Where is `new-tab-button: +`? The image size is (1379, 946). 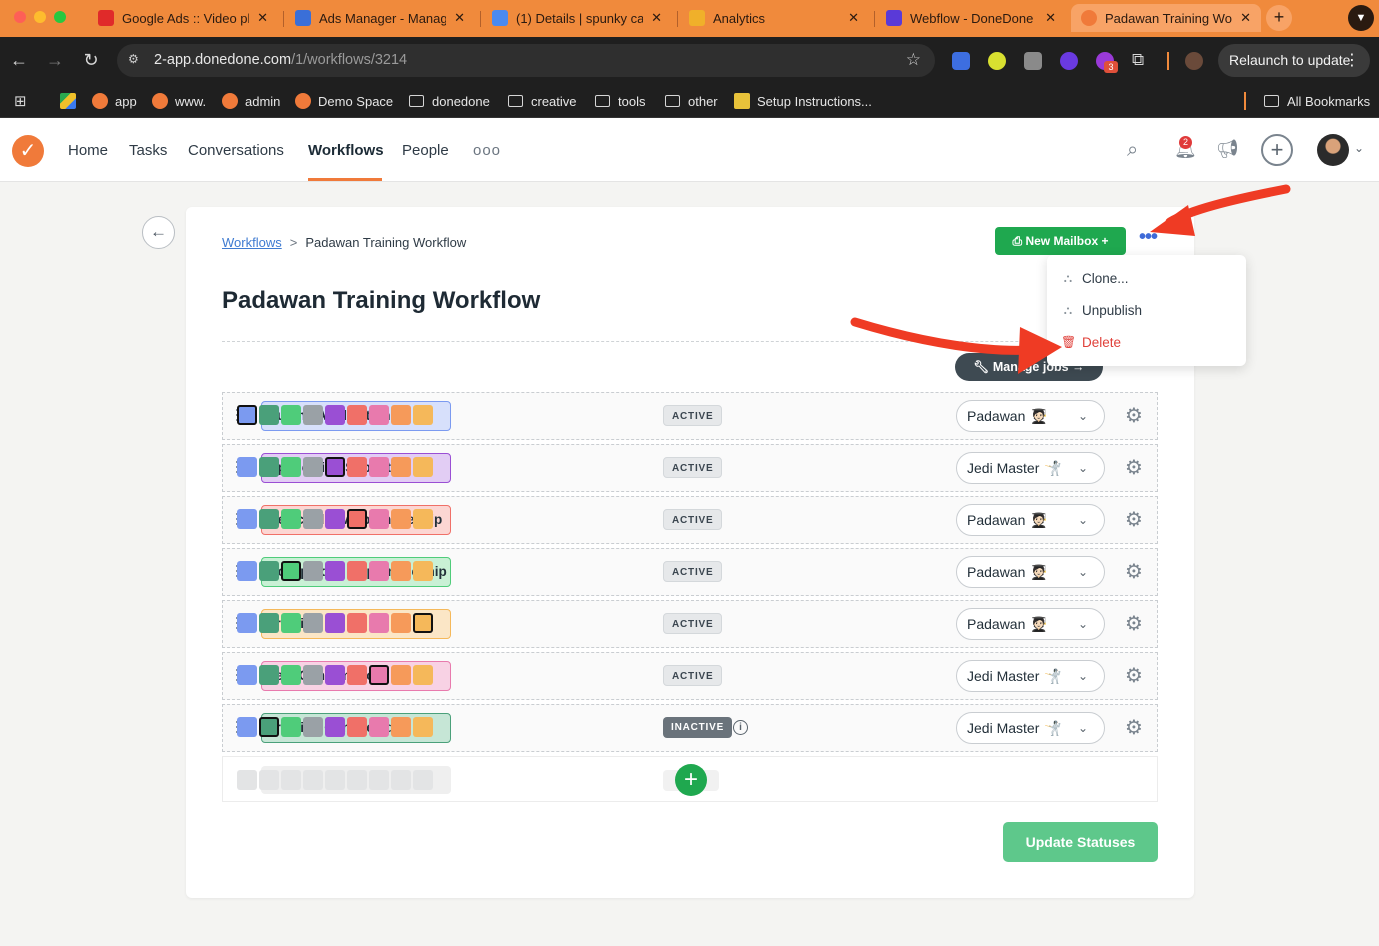
new-tab-button: + is located at coordinates (1279, 18).